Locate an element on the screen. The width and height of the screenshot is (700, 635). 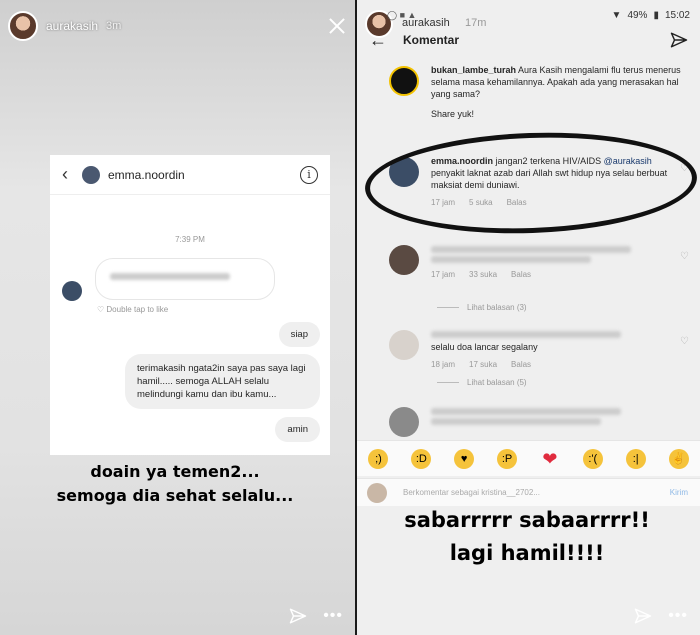
status-right: ▼ 49% ▮ 15:02 is located at coordinates (651, 15).